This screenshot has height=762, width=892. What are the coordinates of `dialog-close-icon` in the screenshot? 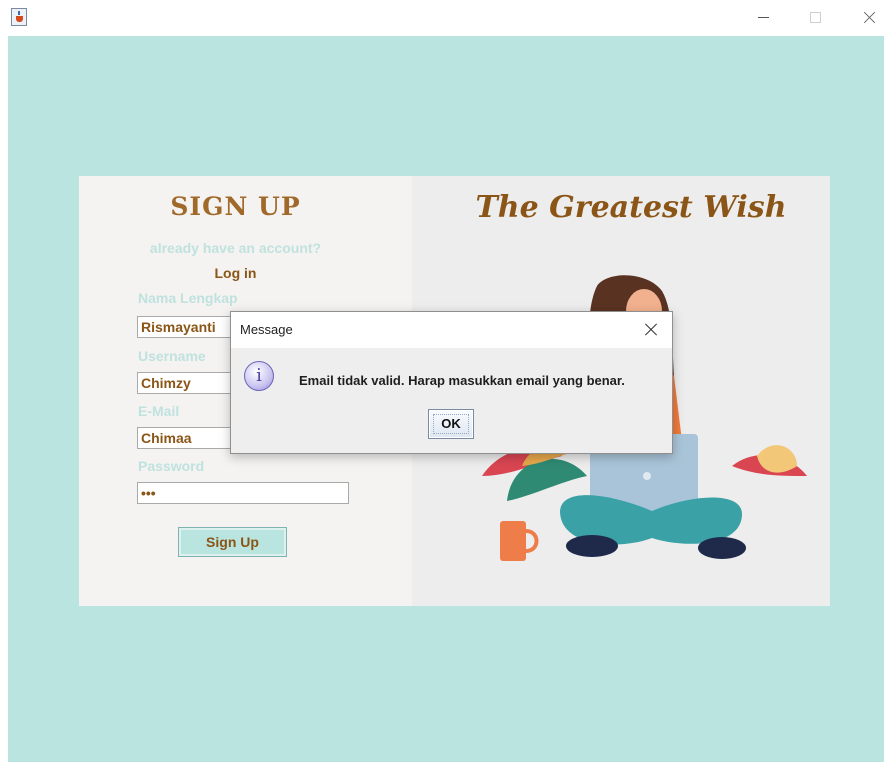 It's located at (651, 330).